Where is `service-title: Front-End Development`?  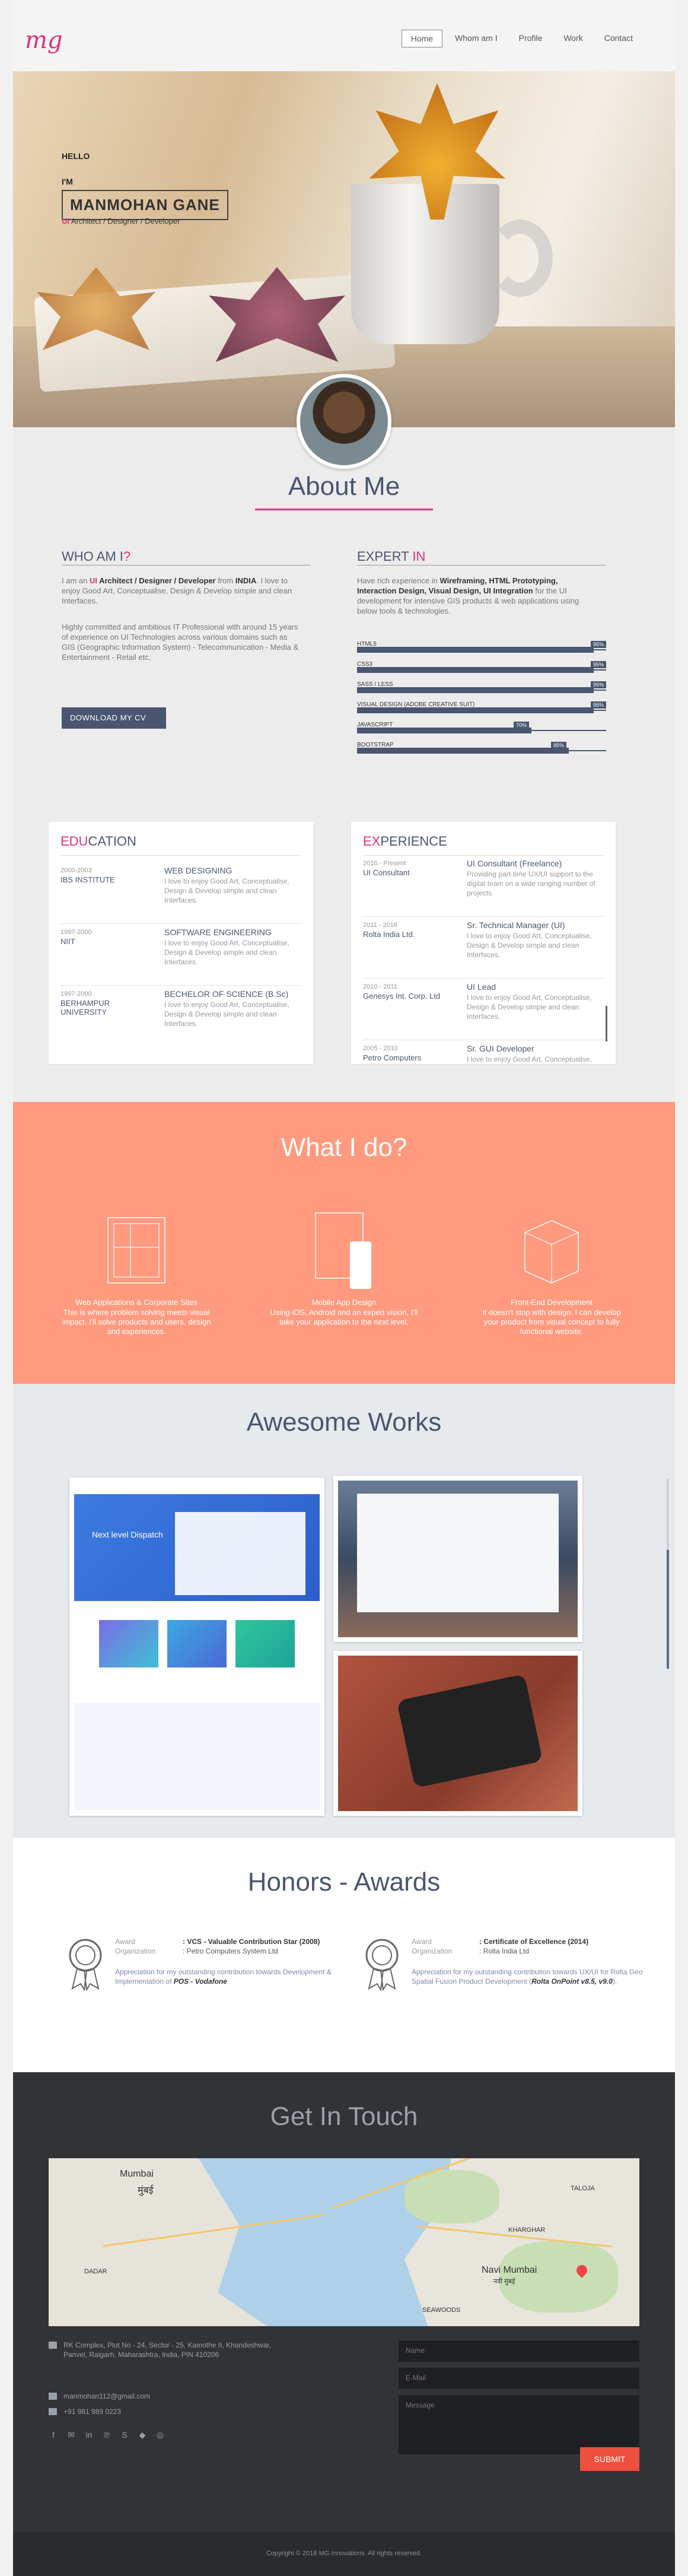 service-title: Front-End Development is located at coordinates (551, 1302).